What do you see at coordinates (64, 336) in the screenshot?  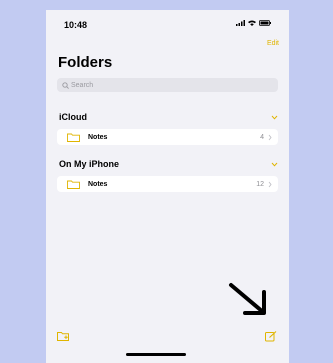 I see `new-folder-icon` at bounding box center [64, 336].